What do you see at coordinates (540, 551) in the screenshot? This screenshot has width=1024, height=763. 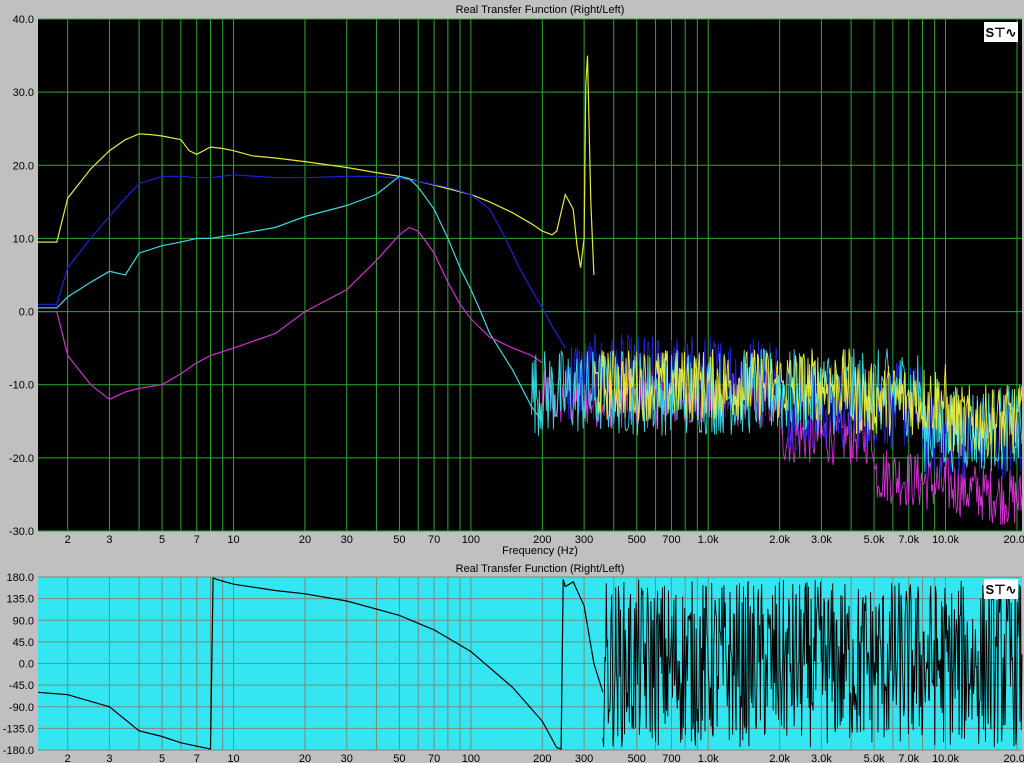 I see `x-axis-label: Frequency (Hz)` at bounding box center [540, 551].